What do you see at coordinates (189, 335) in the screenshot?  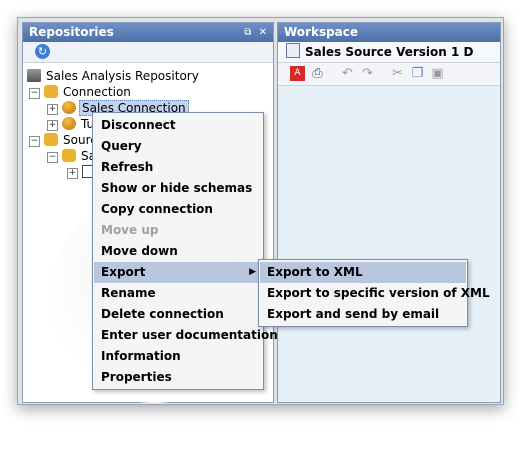 I see `menu-item-label: Enter user documentation` at bounding box center [189, 335].